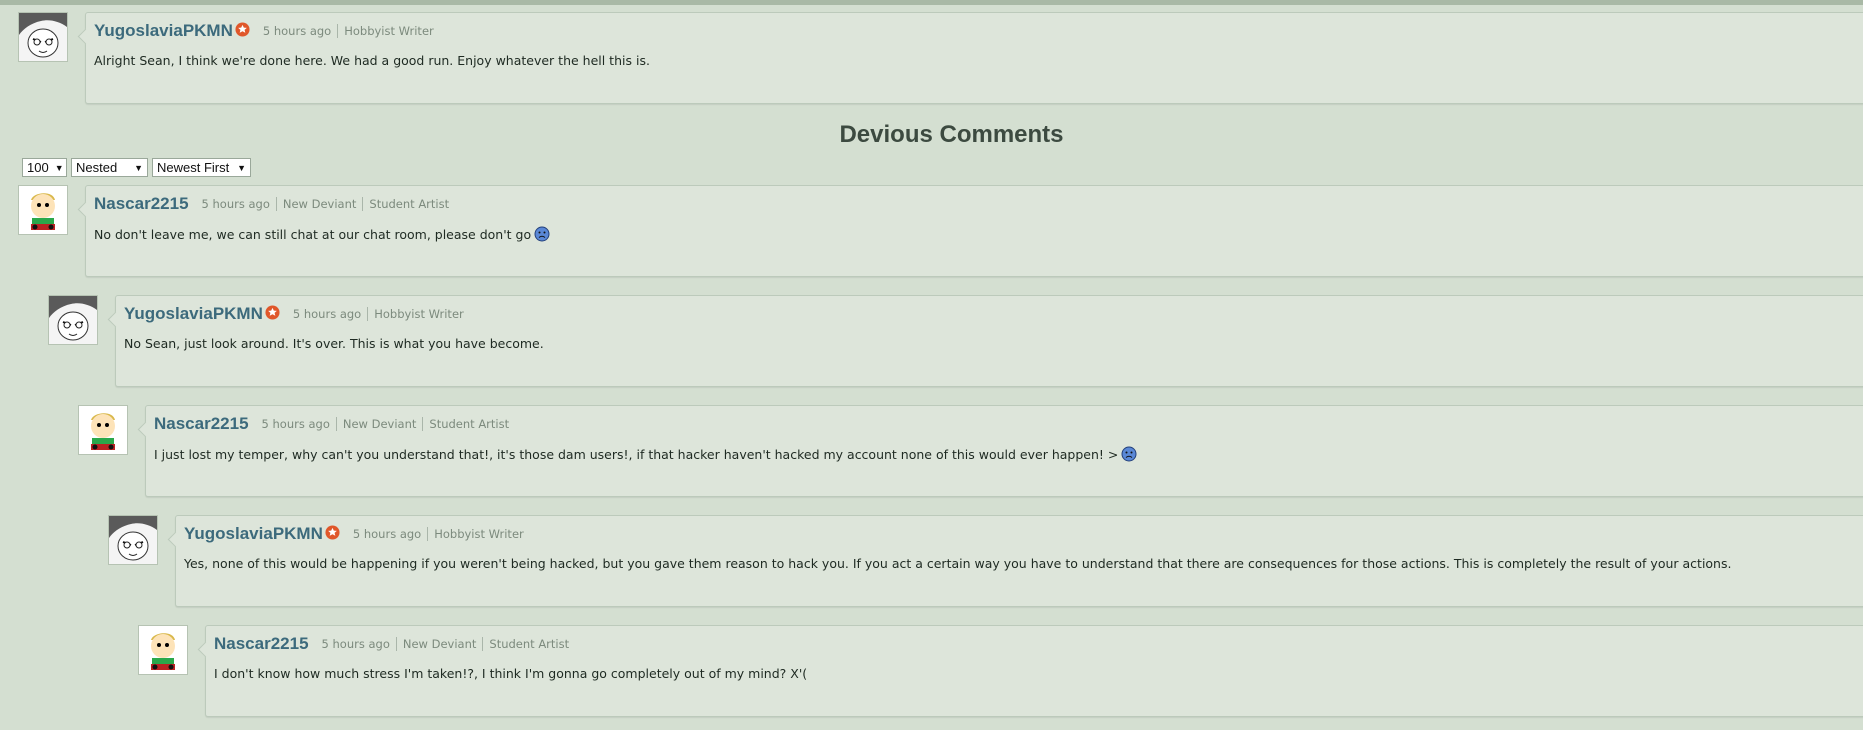 The height and width of the screenshot is (730, 1863). I want to click on page-title: Devious Comments, so click(951, 134).